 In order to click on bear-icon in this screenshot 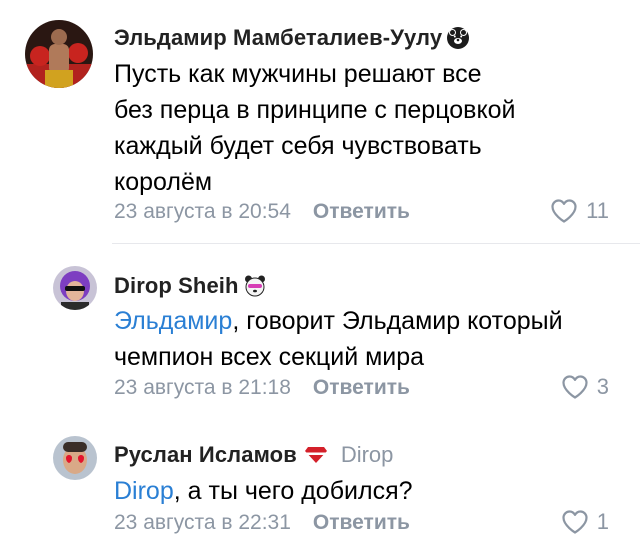, I will do `click(458, 38)`.